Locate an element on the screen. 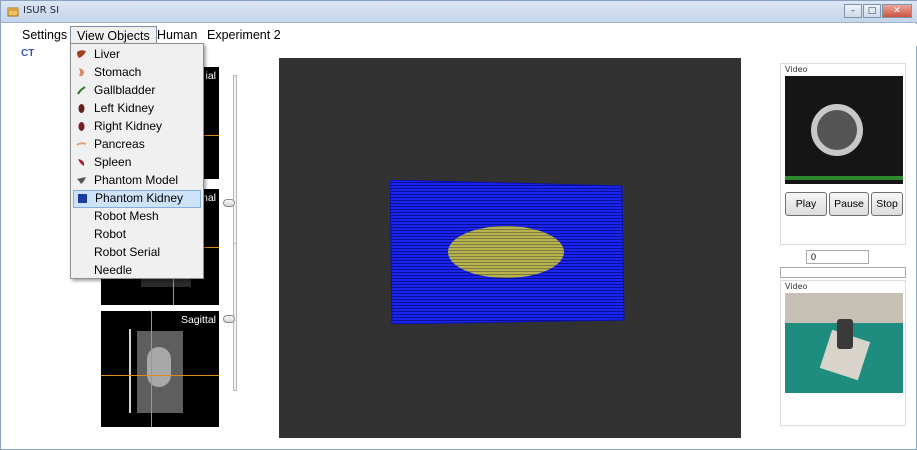 This screenshot has height=450, width=917. left-kidney-icon is located at coordinates (81, 108).